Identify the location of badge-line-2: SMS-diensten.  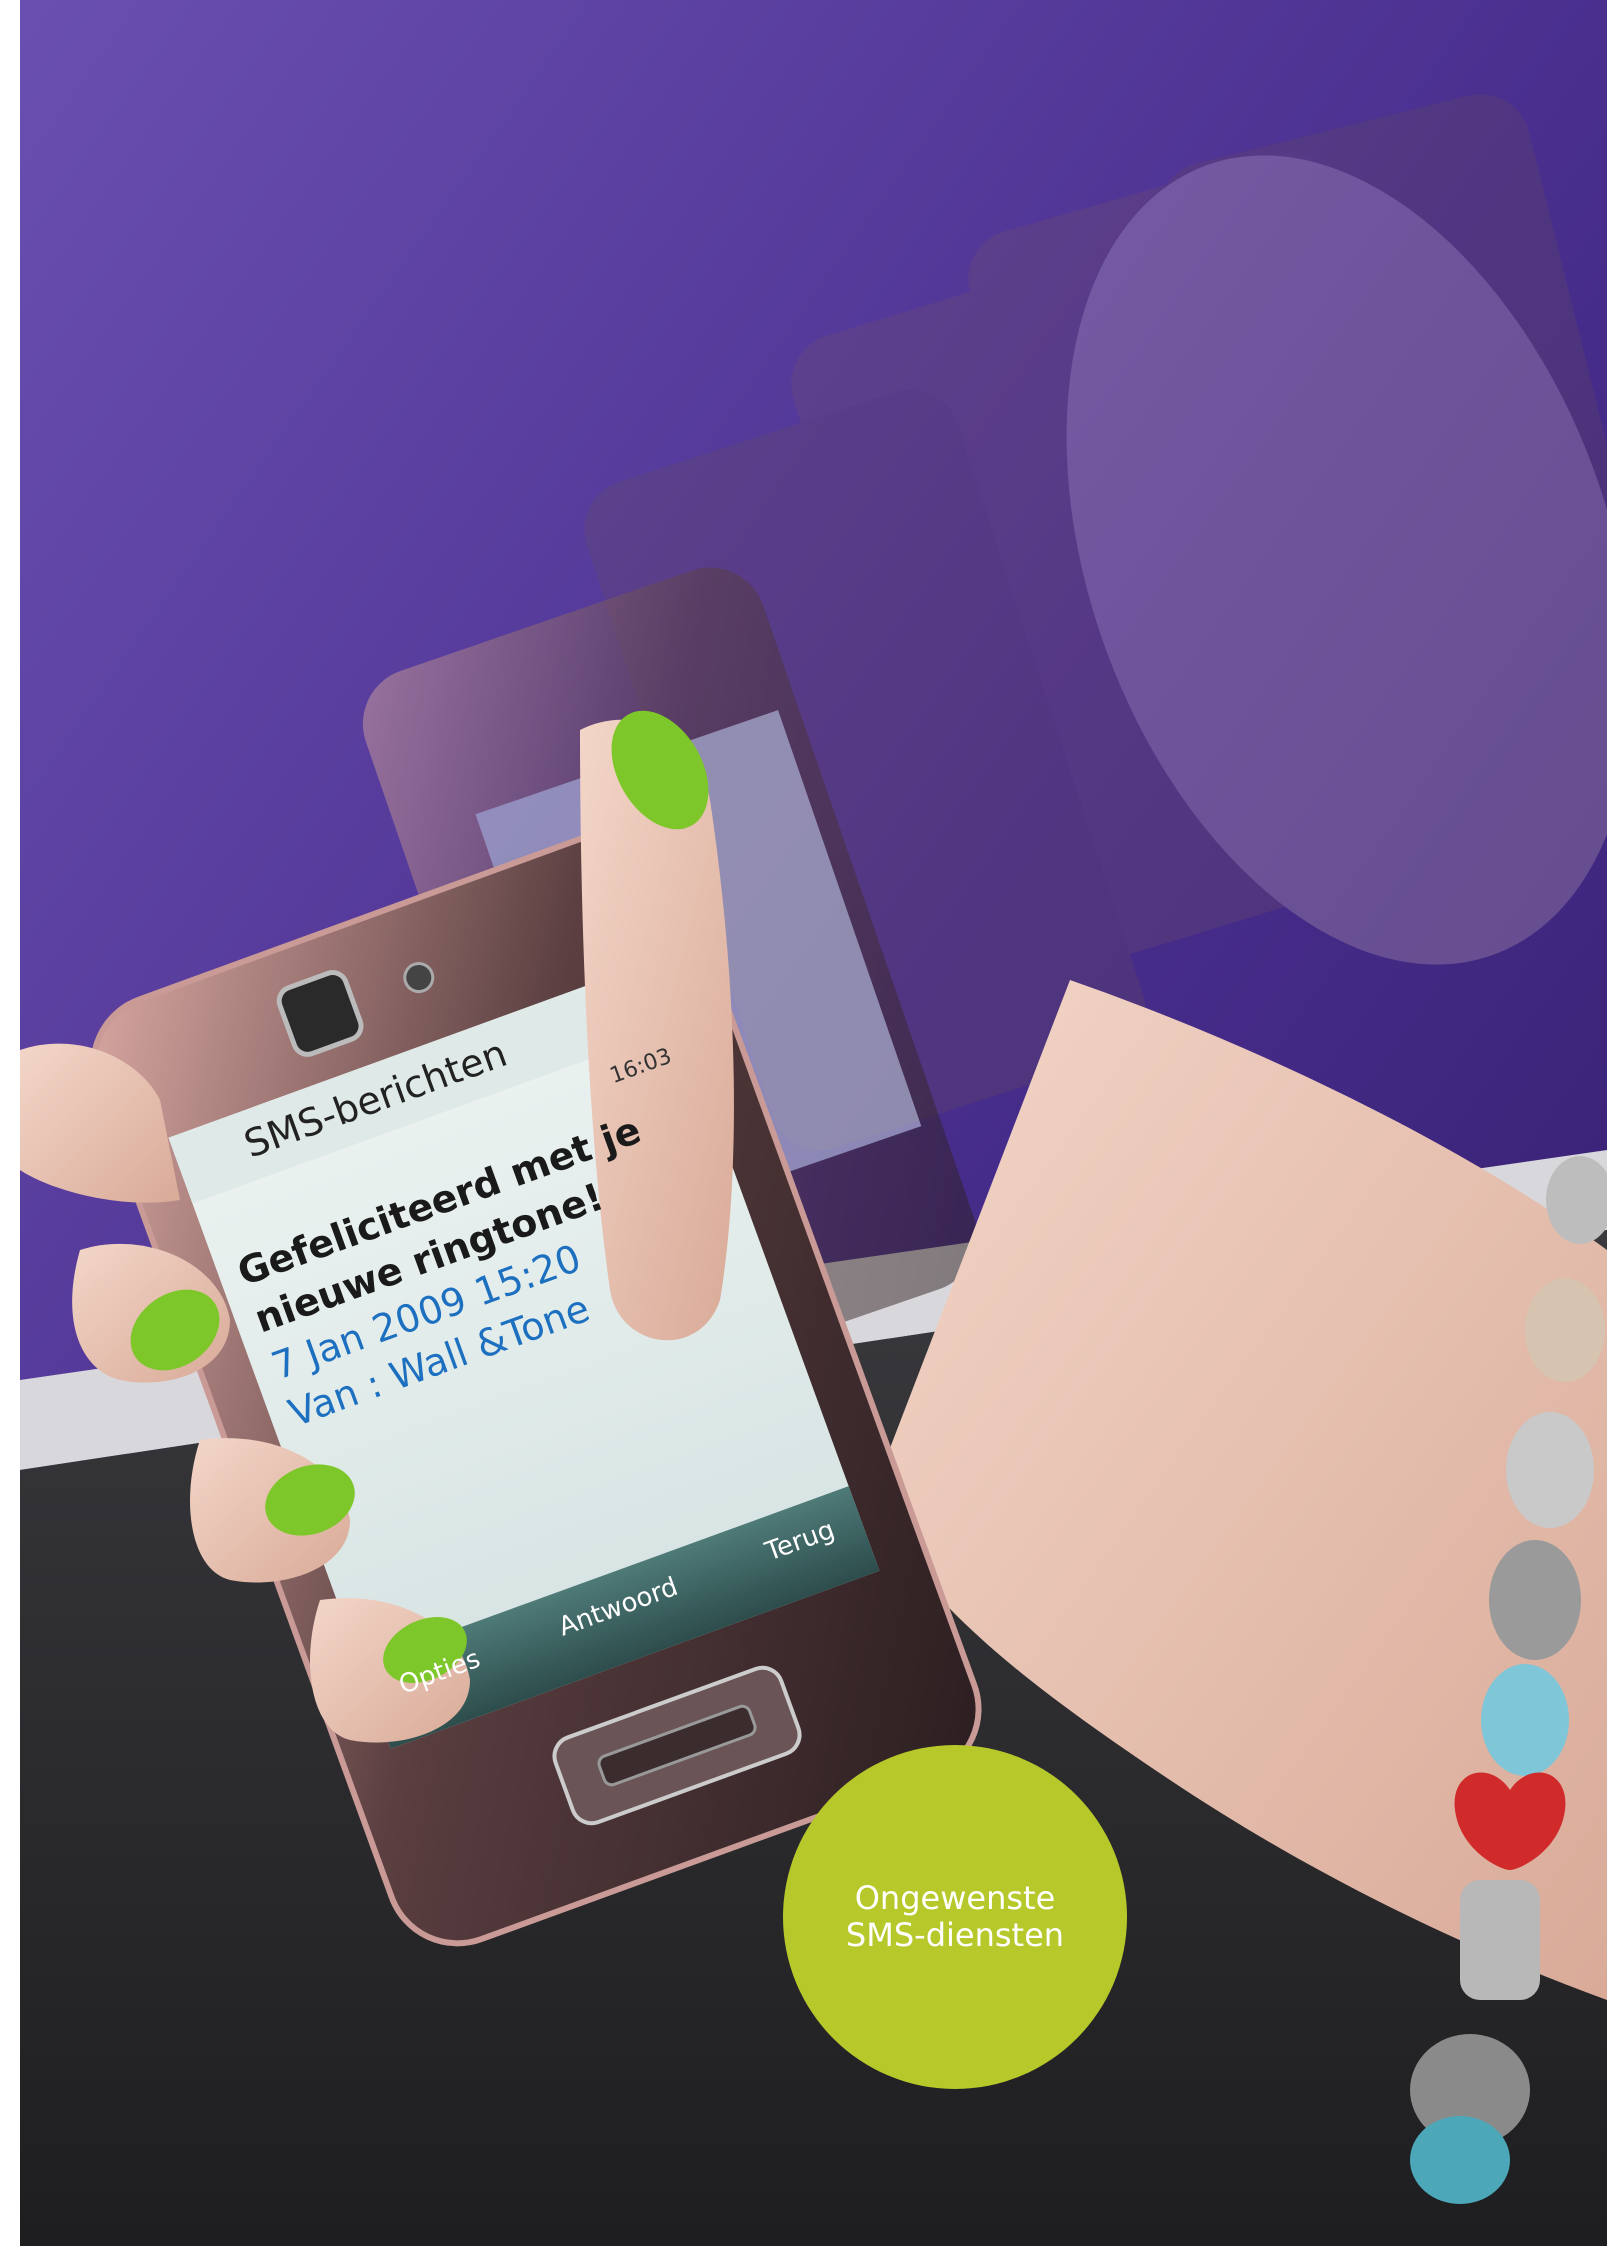
(955, 1935).